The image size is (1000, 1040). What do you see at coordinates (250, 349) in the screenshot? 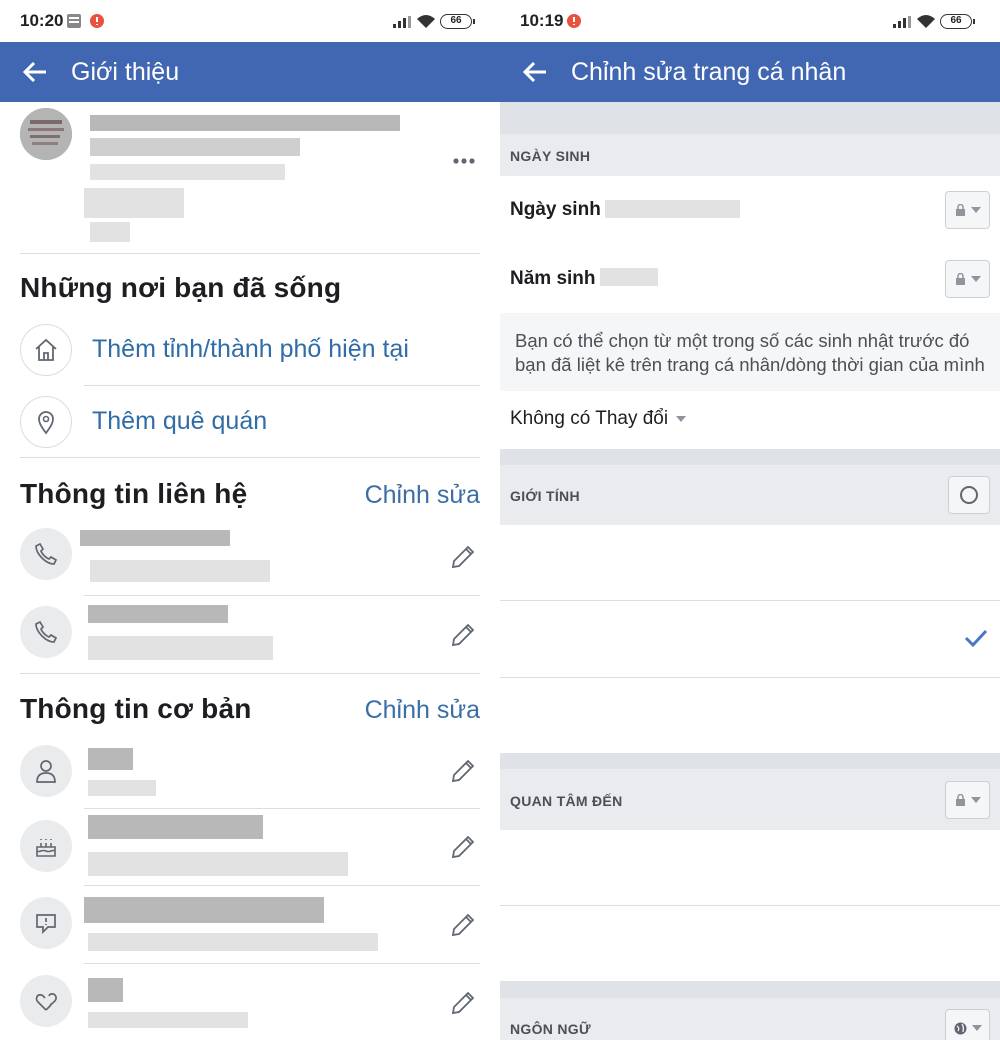
I see `add-current-city-link: Thêm tỉnh/thành phố hiện tại` at bounding box center [250, 349].